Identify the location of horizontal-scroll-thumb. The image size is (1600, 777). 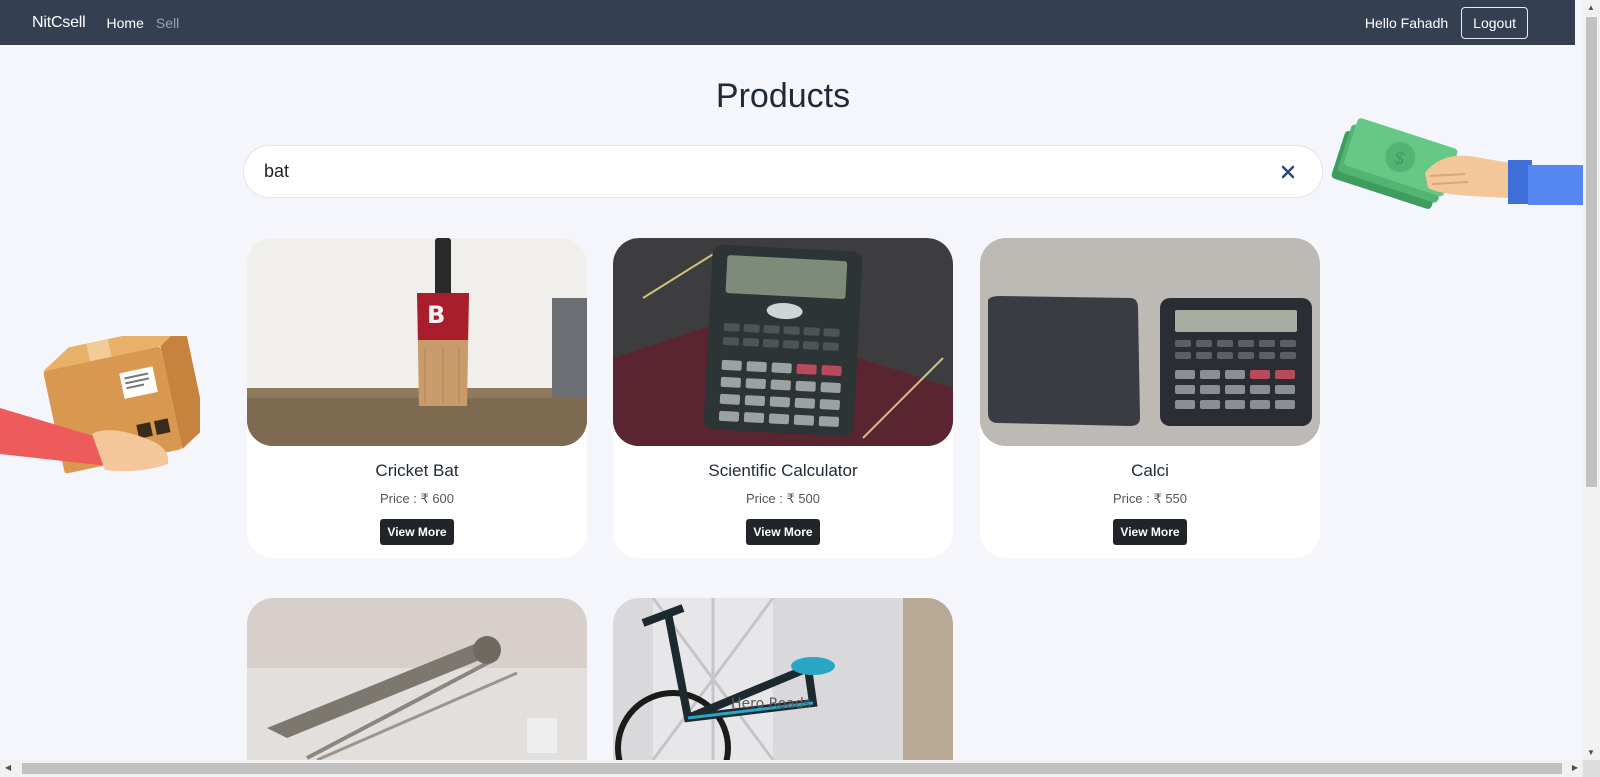
(792, 768).